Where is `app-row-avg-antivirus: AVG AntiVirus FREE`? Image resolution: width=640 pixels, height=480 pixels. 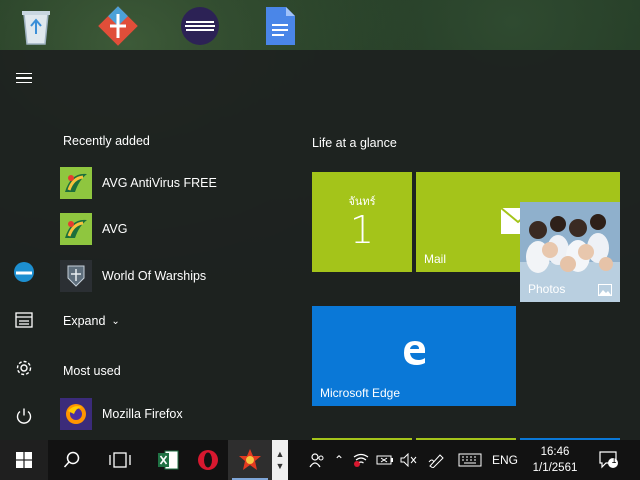
app-row-avg-antivirus: AVG AntiVirus FREE is located at coordinates (175, 183).